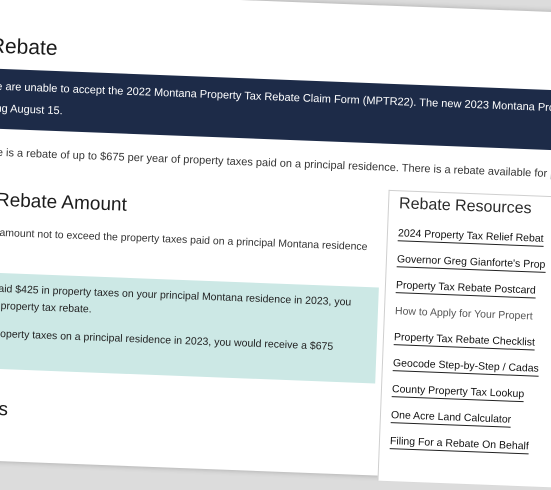 This screenshot has width=551, height=490. What do you see at coordinates (29, 47) in the screenshot?
I see `page-title: Rebate` at bounding box center [29, 47].